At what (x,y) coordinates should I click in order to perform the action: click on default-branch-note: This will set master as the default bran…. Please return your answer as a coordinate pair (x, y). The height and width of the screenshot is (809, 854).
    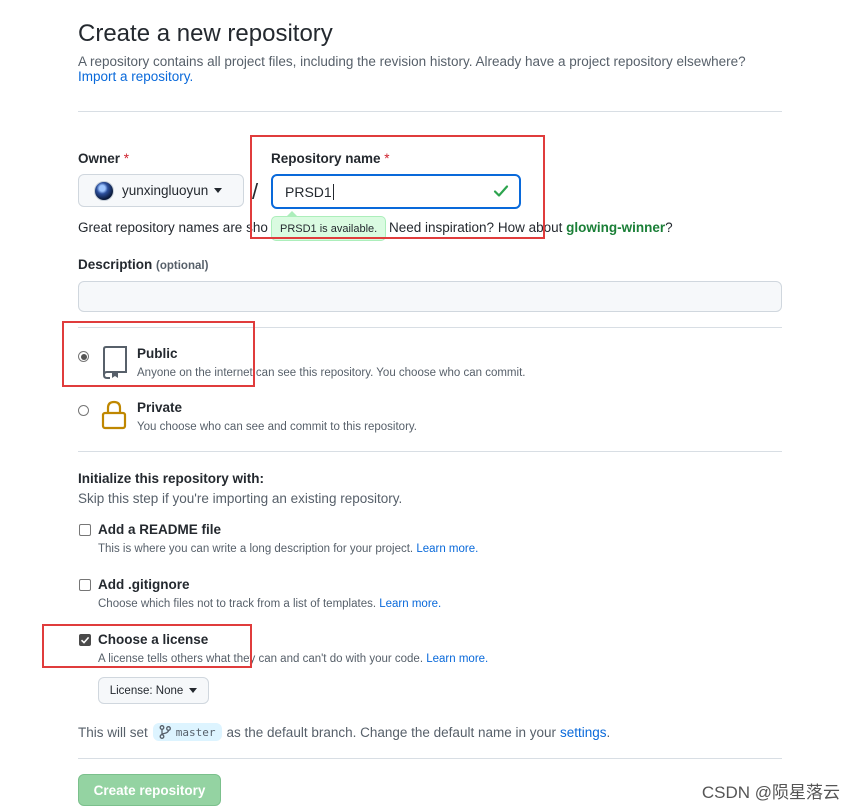
    Looking at the image, I should click on (344, 732).